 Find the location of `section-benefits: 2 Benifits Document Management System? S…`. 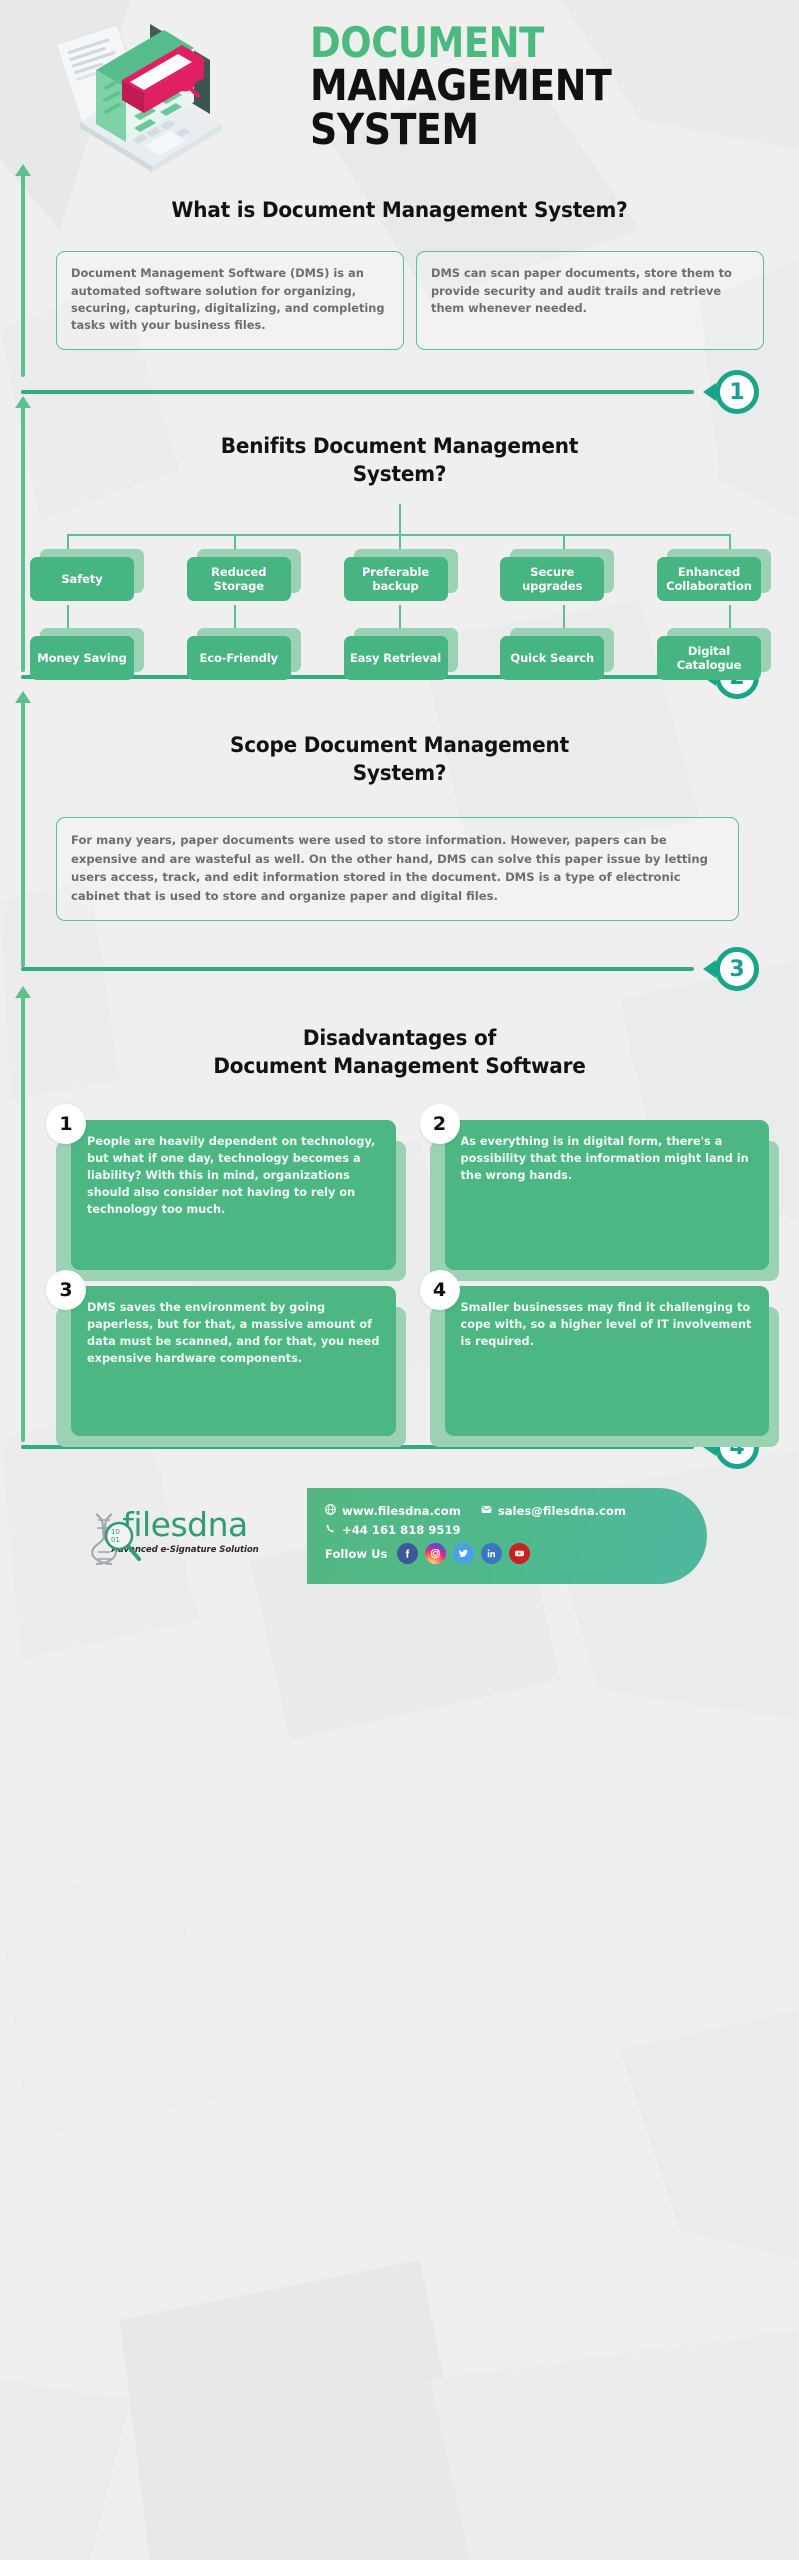

section-benefits: 2 Benifits Document Management System? S… is located at coordinates (399, 549).